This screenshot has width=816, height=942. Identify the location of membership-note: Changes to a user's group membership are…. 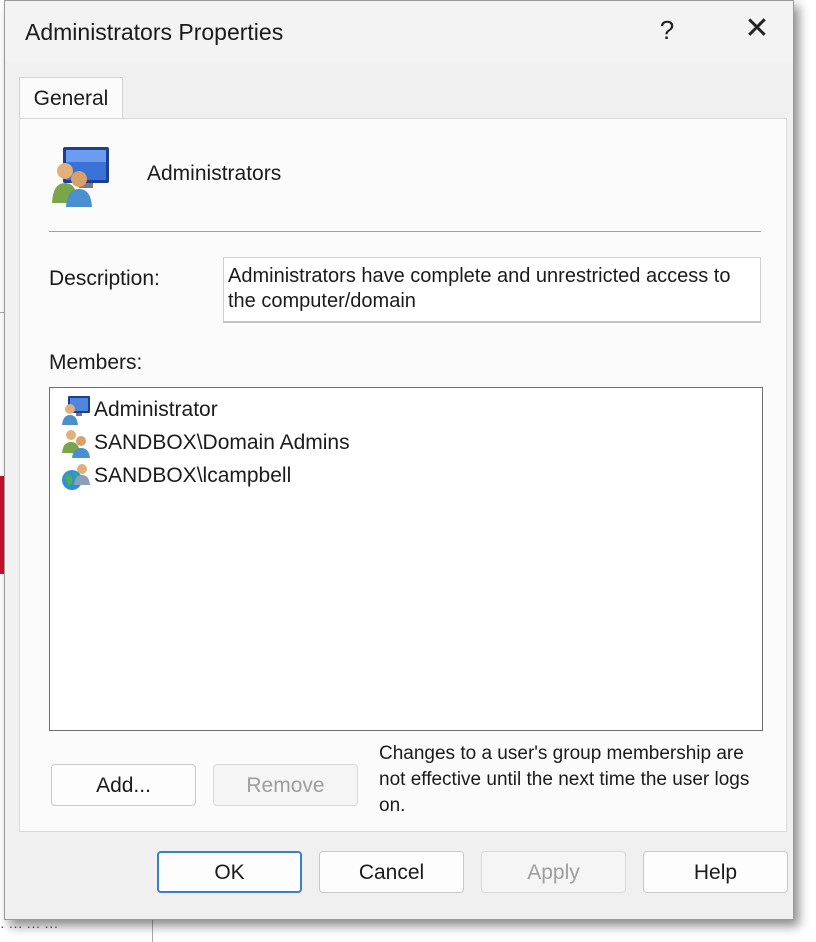
(564, 779).